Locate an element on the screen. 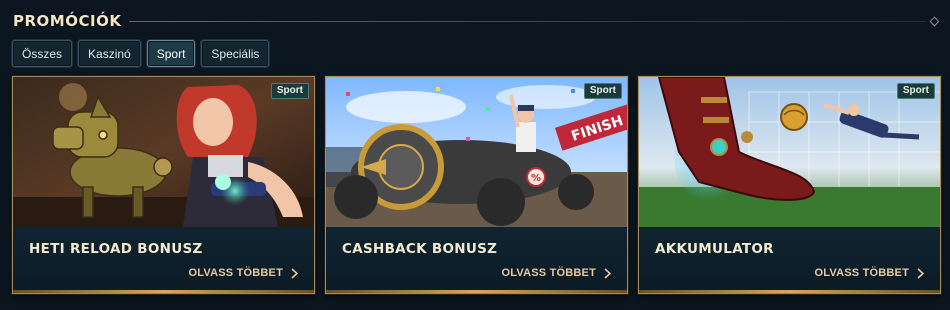  header-divider is located at coordinates (527, 21).